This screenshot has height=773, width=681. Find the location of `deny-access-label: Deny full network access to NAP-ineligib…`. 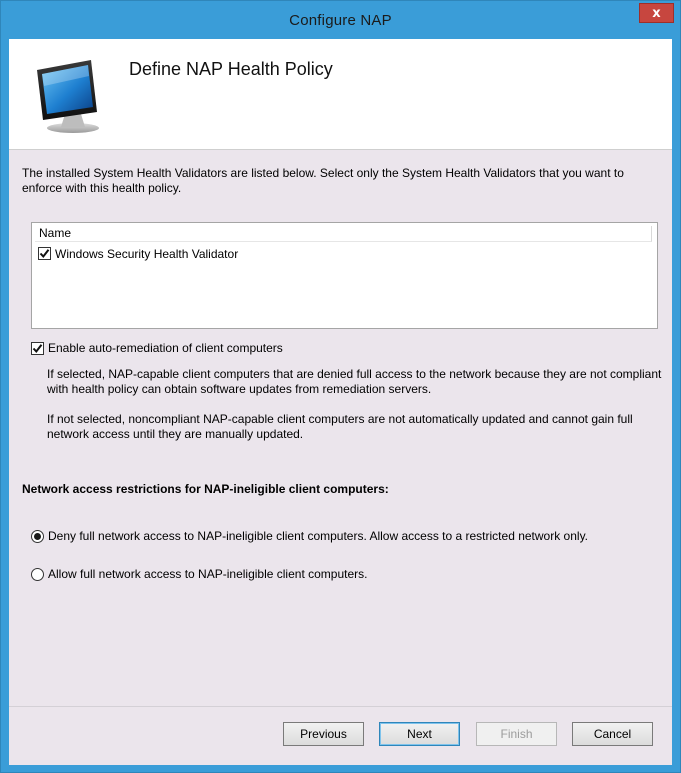

deny-access-label: Deny full network access to NAP-ineligib… is located at coordinates (318, 536).